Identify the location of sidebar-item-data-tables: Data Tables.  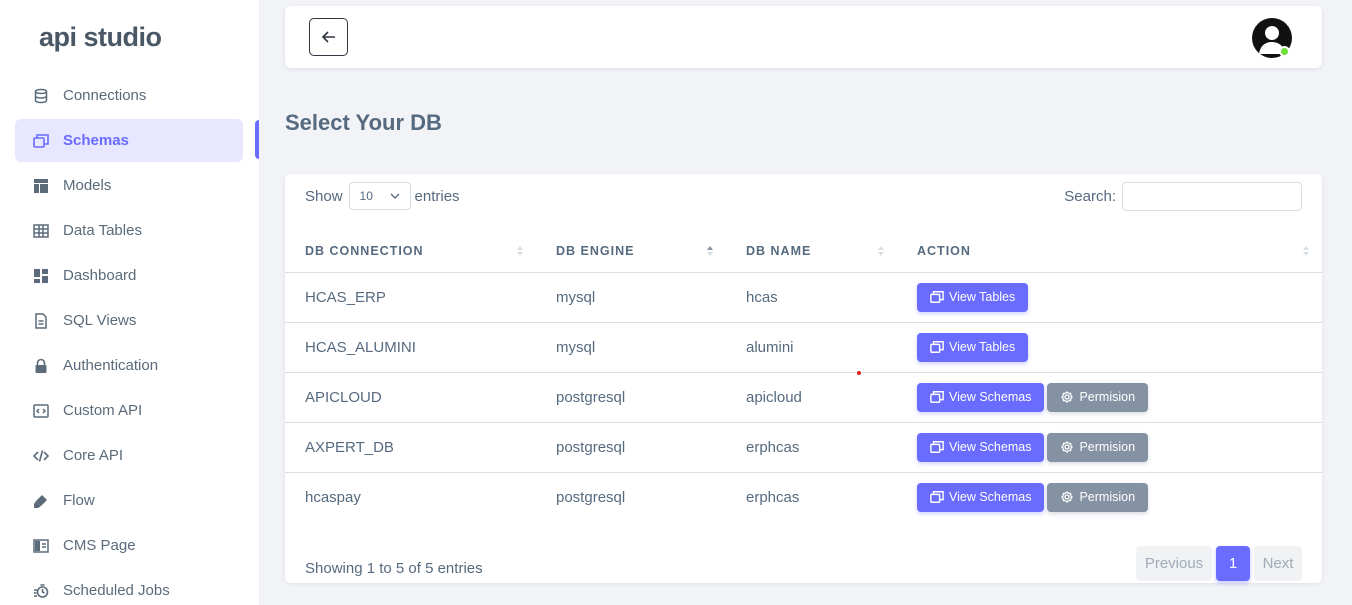
(129, 230).